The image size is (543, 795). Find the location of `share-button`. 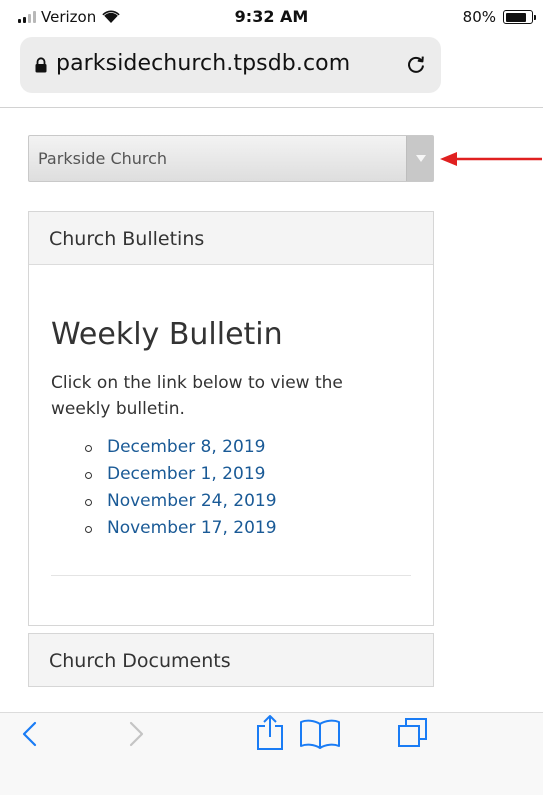

share-button is located at coordinates (274, 733).